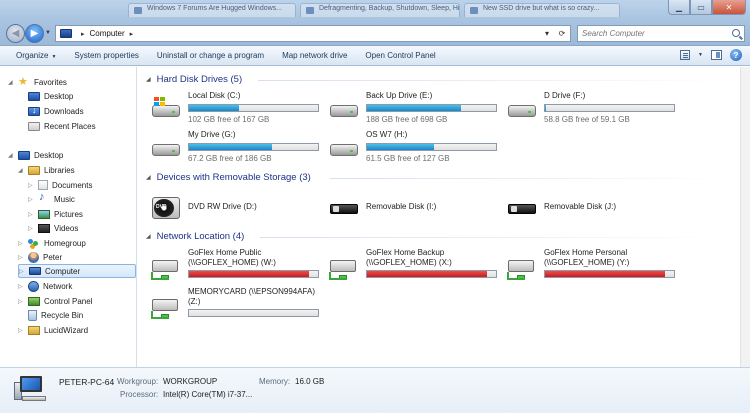  Describe the element at coordinates (15, 33) in the screenshot. I see `back-button: ◀` at that location.